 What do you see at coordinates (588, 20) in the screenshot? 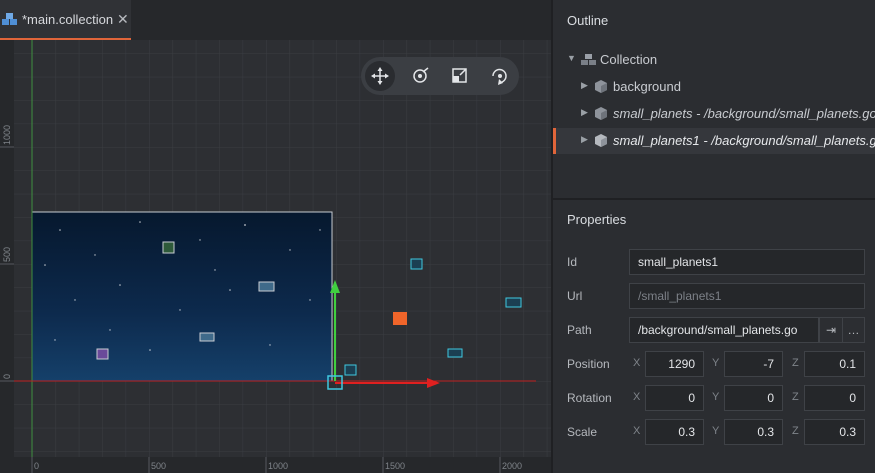
I see `outline-header: Outline` at bounding box center [588, 20].